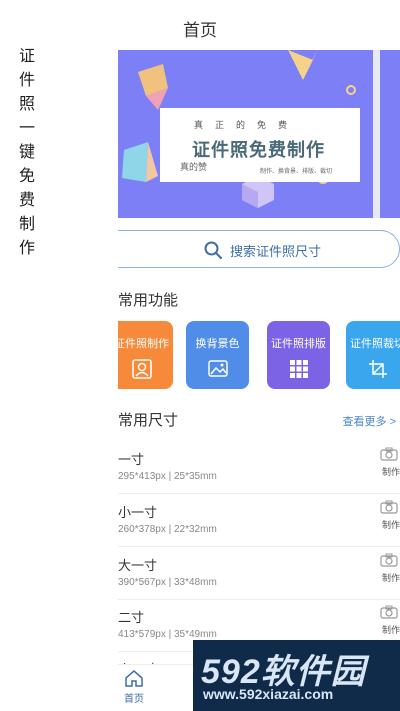 The height and width of the screenshot is (711, 400). I want to click on size-name: 小一寸, so click(138, 512).